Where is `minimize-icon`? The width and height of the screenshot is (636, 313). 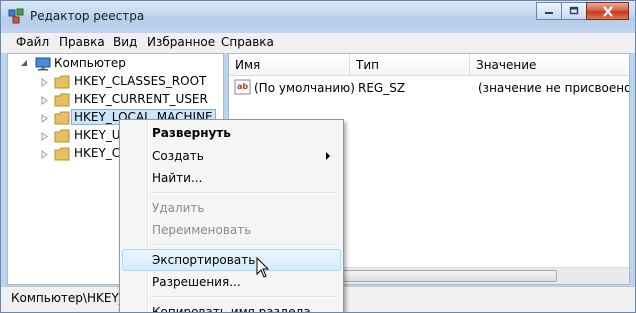 minimize-icon is located at coordinates (549, 13).